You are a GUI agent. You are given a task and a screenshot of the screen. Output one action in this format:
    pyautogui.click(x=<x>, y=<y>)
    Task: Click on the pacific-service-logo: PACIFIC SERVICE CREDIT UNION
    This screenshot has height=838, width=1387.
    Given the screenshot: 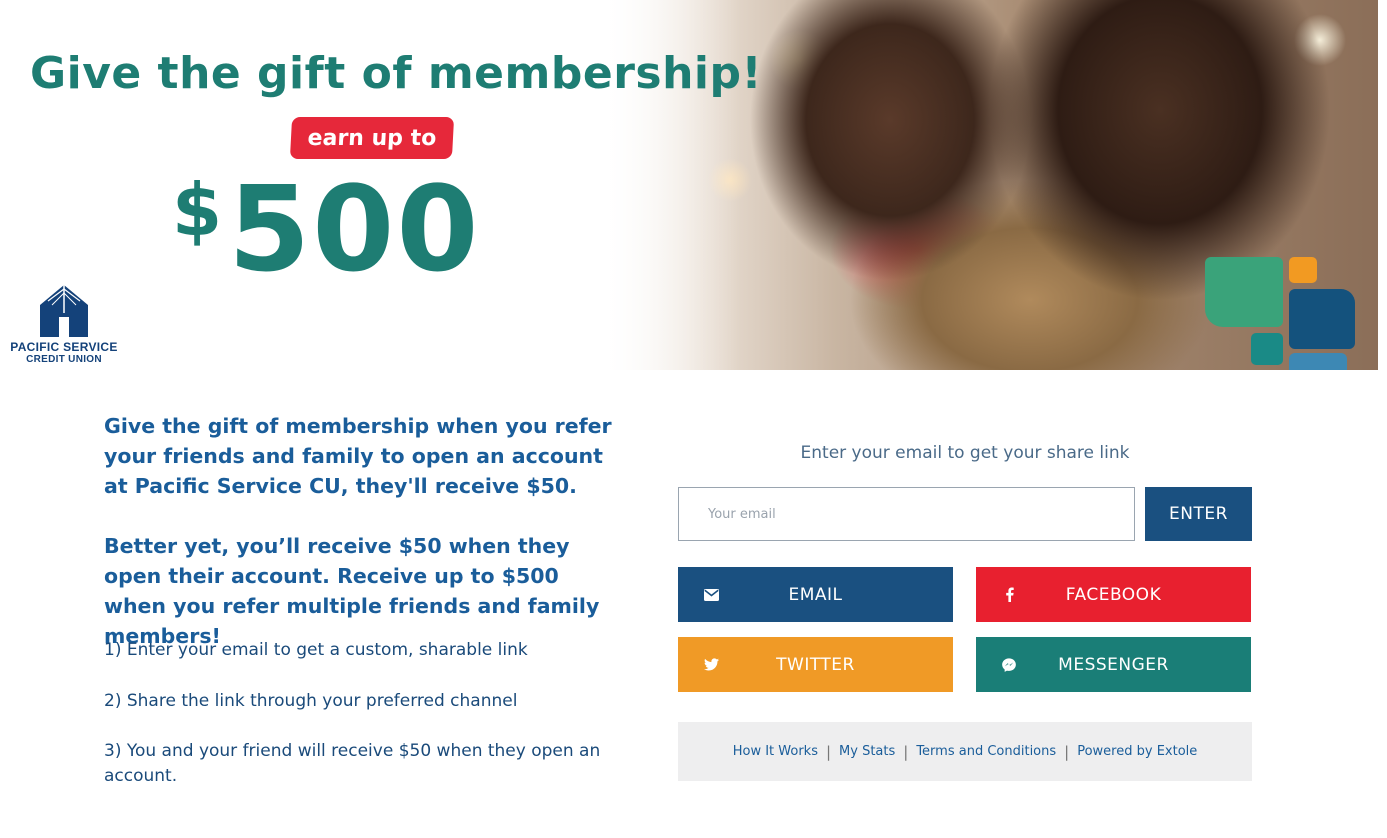 What is the action you would take?
    pyautogui.click(x=64, y=324)
    